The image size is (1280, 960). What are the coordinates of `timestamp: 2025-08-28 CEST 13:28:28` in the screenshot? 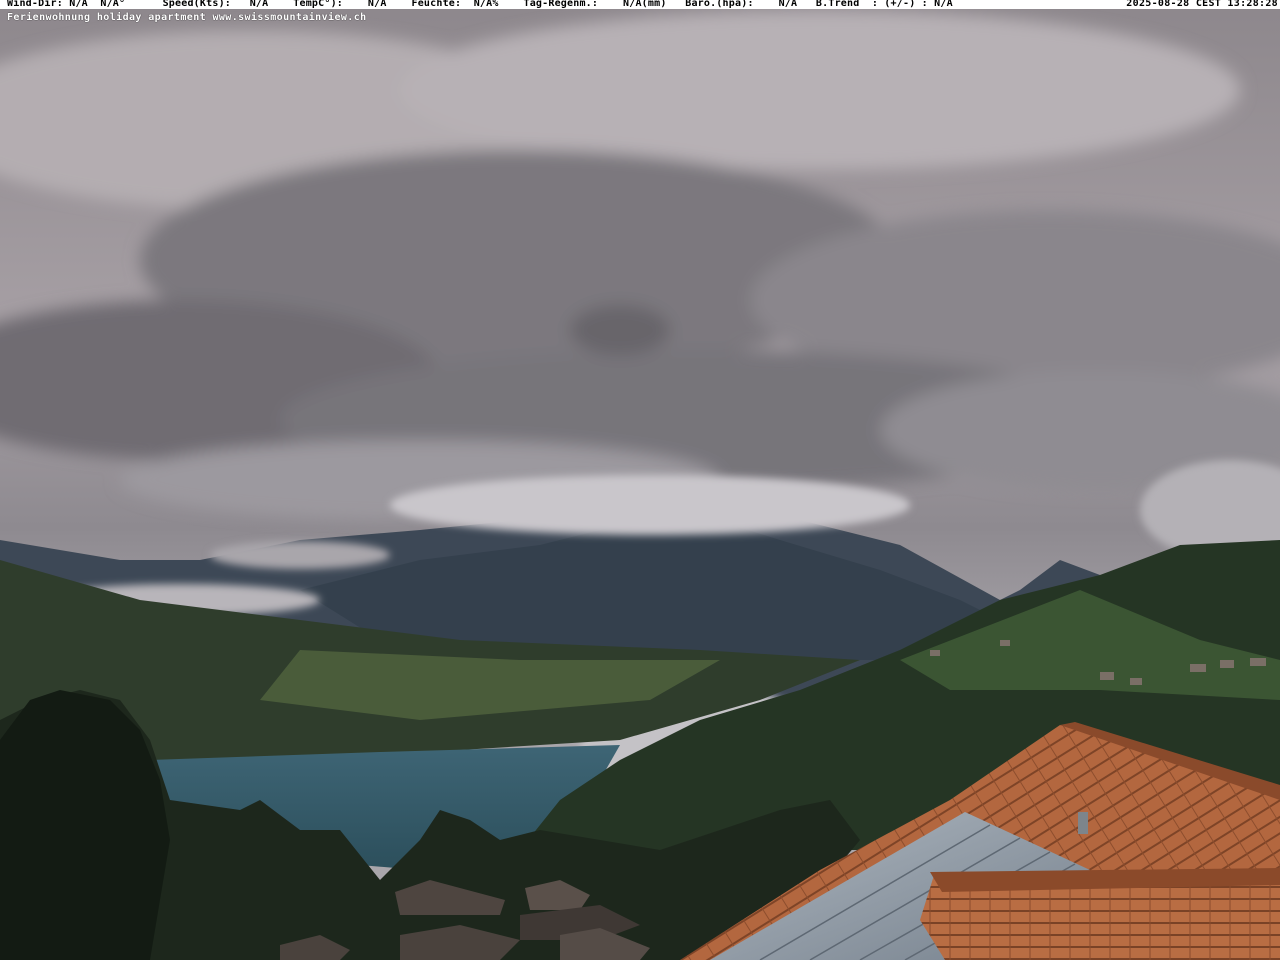 It's located at (1202, 4).